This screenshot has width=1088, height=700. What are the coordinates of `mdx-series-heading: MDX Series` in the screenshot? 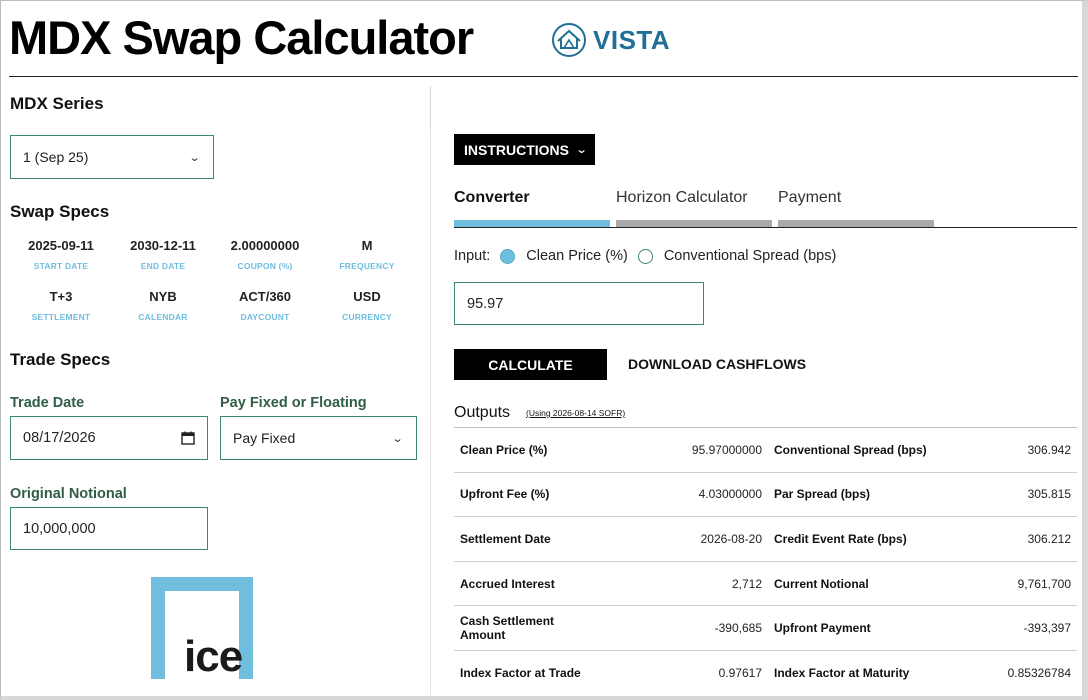 It's located at (57, 103).